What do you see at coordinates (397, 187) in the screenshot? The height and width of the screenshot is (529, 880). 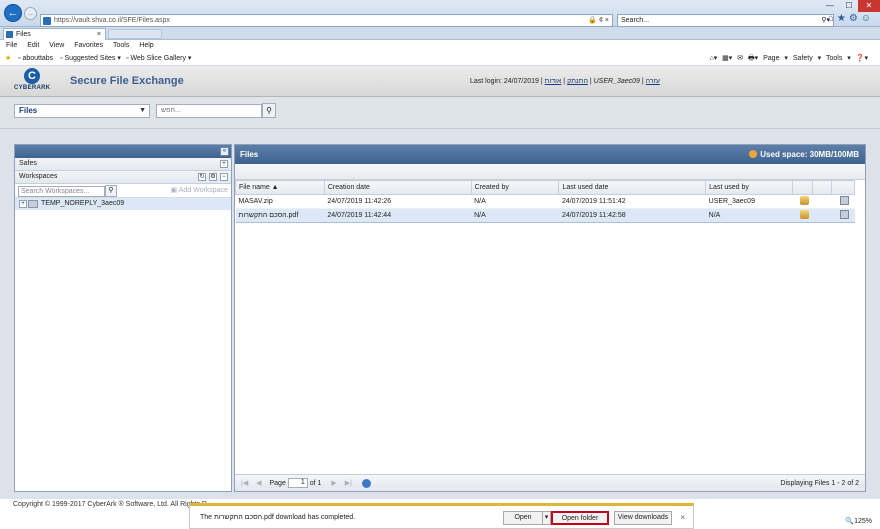 I see `col-creation-date: Creation date` at bounding box center [397, 187].